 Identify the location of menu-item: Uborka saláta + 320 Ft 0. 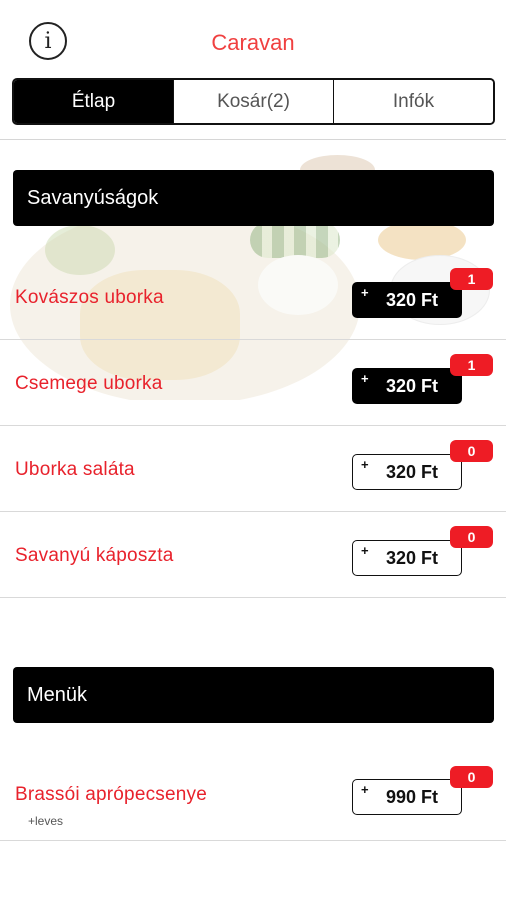
(253, 469).